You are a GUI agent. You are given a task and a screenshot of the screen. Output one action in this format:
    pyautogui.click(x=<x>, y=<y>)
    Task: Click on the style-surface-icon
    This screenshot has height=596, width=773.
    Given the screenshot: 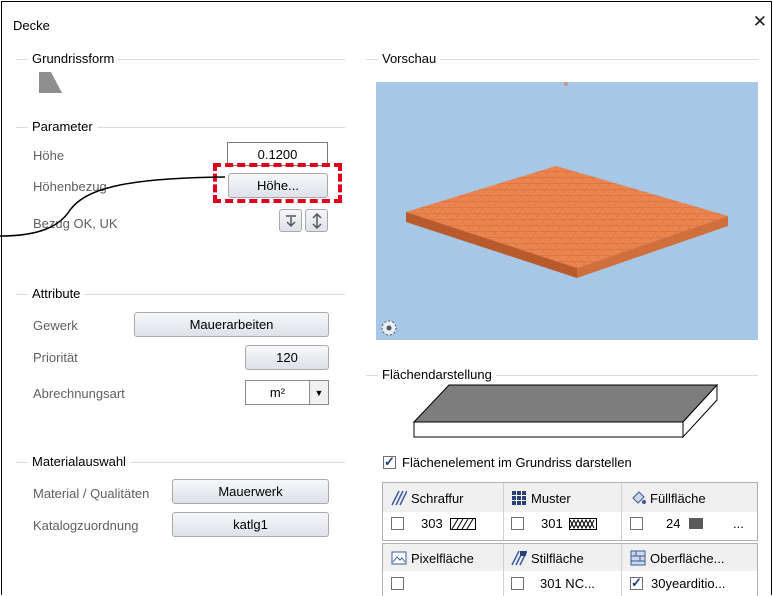 What is the action you would take?
    pyautogui.click(x=519, y=558)
    